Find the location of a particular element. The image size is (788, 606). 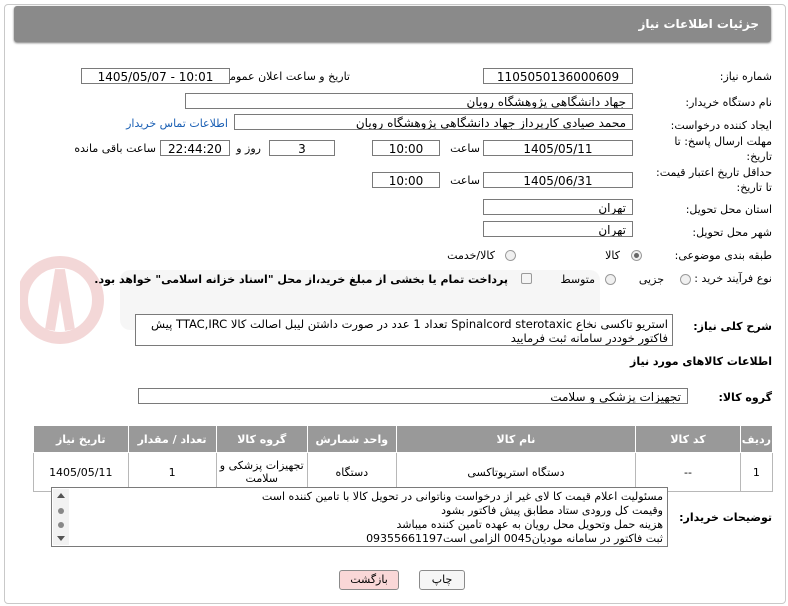

validity-time-value: 10:00 is located at coordinates (406, 180).